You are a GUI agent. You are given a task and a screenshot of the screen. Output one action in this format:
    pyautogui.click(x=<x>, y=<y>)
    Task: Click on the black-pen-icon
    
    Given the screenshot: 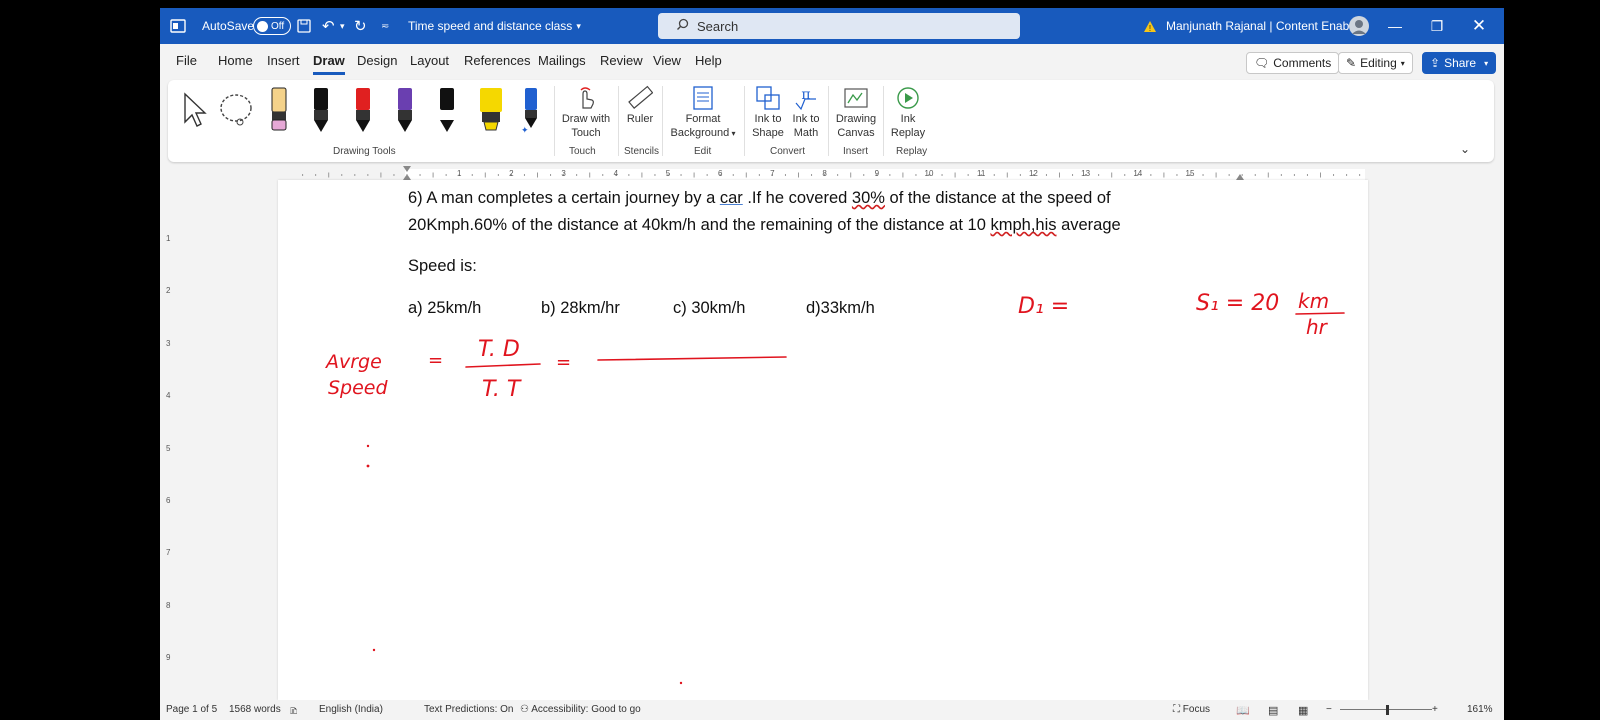 What is the action you would take?
    pyautogui.click(x=321, y=111)
    